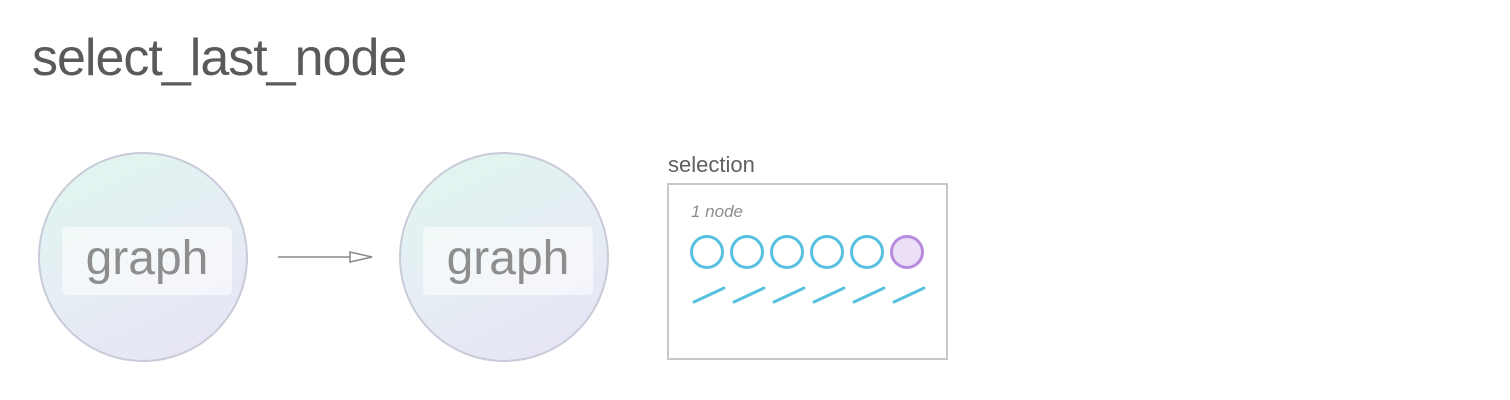  I want to click on graph-node-after: graph, so click(504, 257).